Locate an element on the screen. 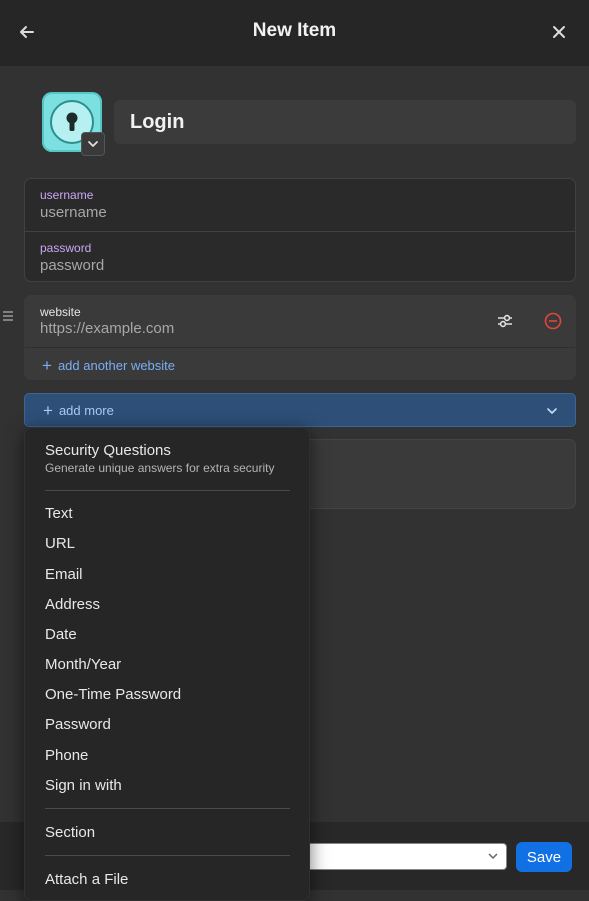 Image resolution: width=589 pixels, height=901 pixels. menu-item-security-questions: Security Questions is located at coordinates (170, 450).